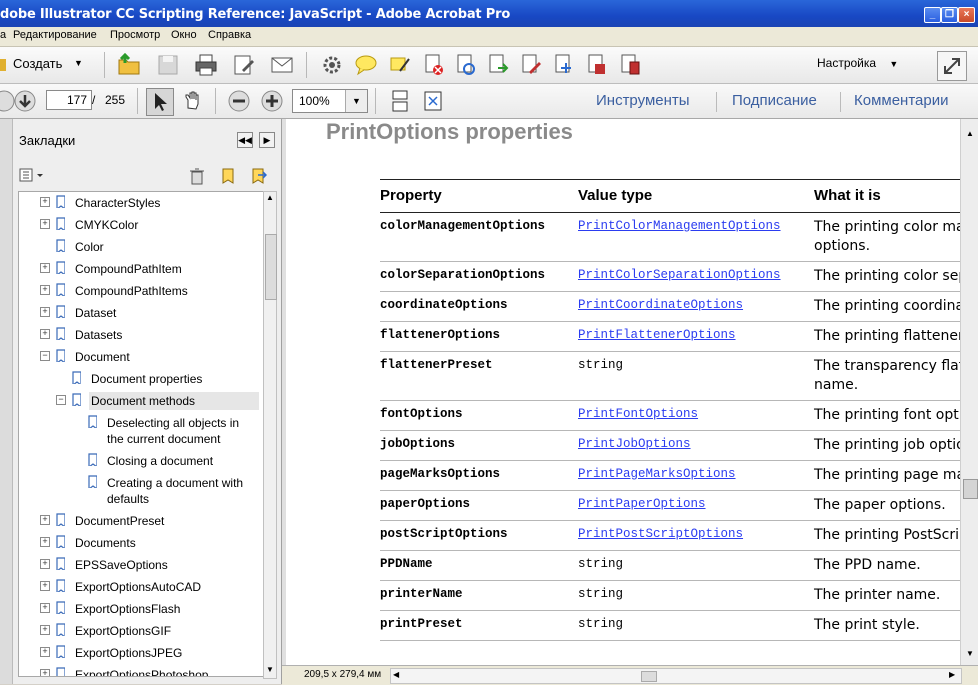  What do you see at coordinates (270, 435) in the screenshot?
I see `bookmarks-scrollbar: ▲ ▼` at bounding box center [270, 435].